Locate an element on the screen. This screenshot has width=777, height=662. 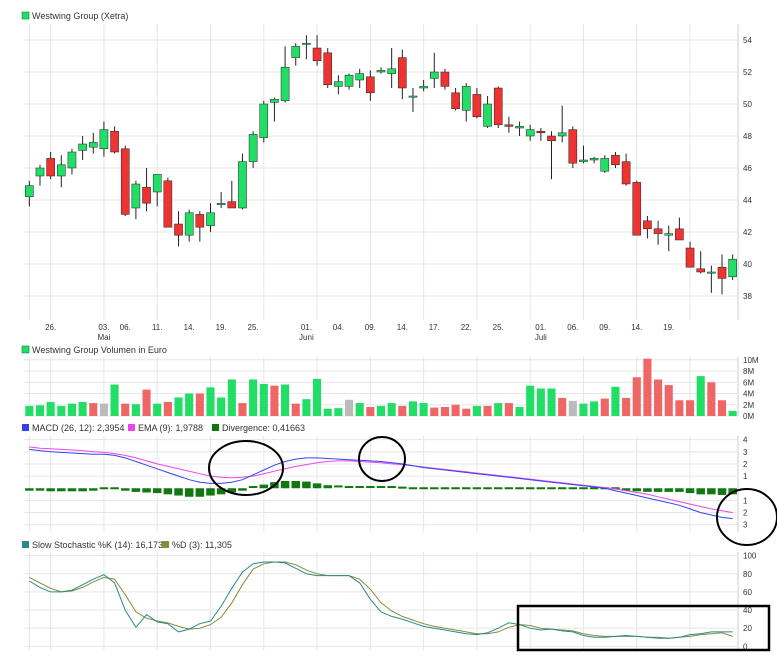
volume-title: Westwing Group Volumen in Euro is located at coordinates (99, 350).